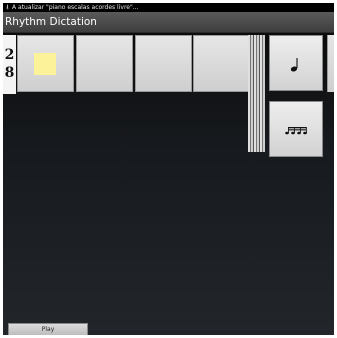  I want to click on time-signature-top: 2, so click(9, 55).